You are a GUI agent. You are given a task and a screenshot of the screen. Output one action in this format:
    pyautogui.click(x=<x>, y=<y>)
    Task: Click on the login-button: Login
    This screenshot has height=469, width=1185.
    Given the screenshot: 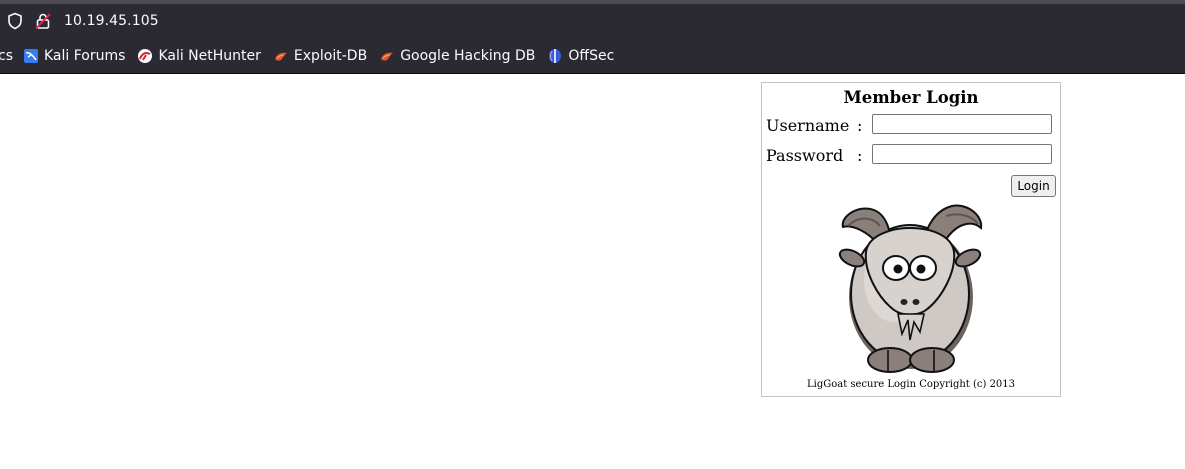 What is the action you would take?
    pyautogui.click(x=1033, y=186)
    